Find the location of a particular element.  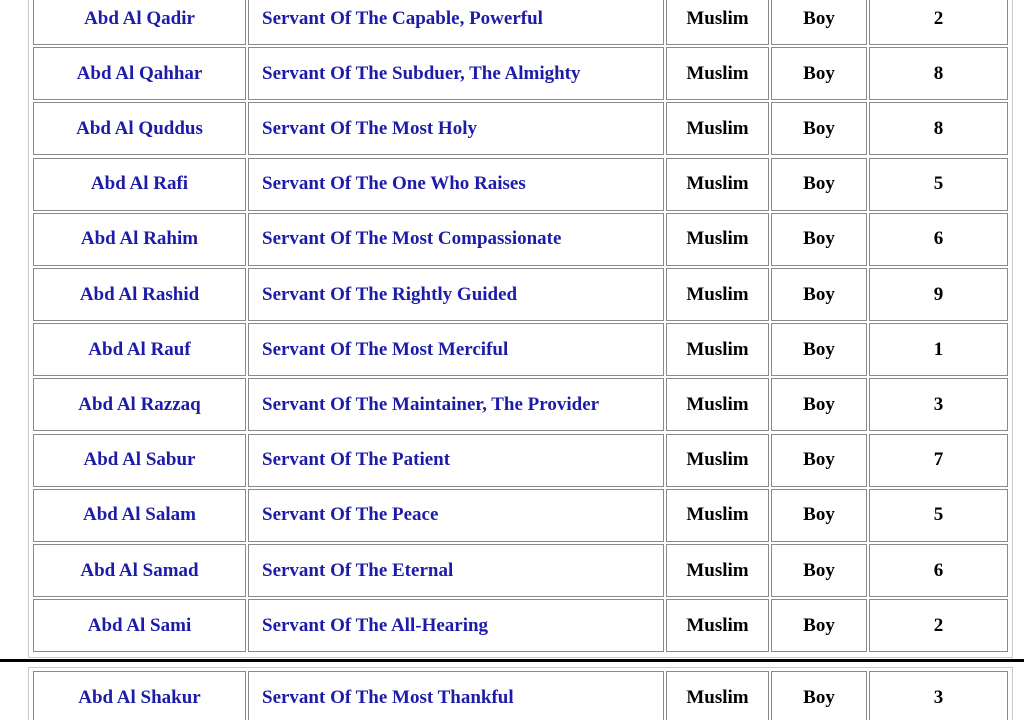

meaning-cell: Servant Of The Patient is located at coordinates (456, 460).